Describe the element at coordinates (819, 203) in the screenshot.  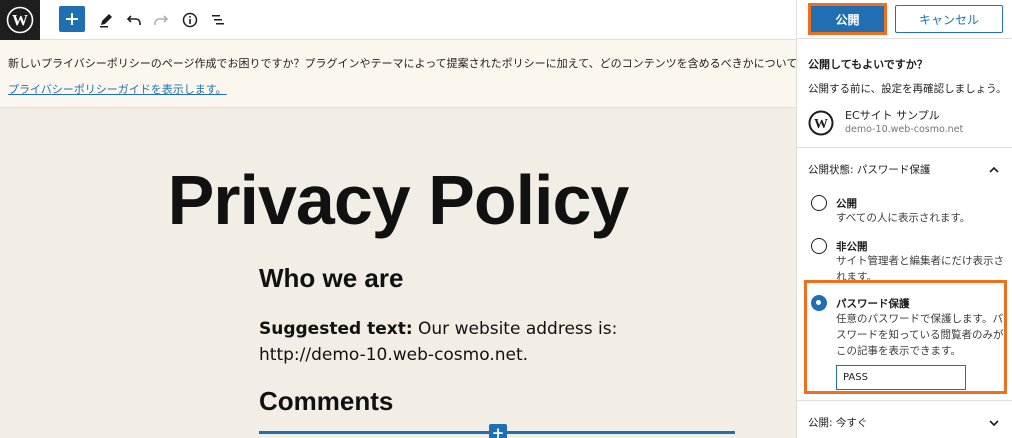
I see `visibility-radio-public` at that location.